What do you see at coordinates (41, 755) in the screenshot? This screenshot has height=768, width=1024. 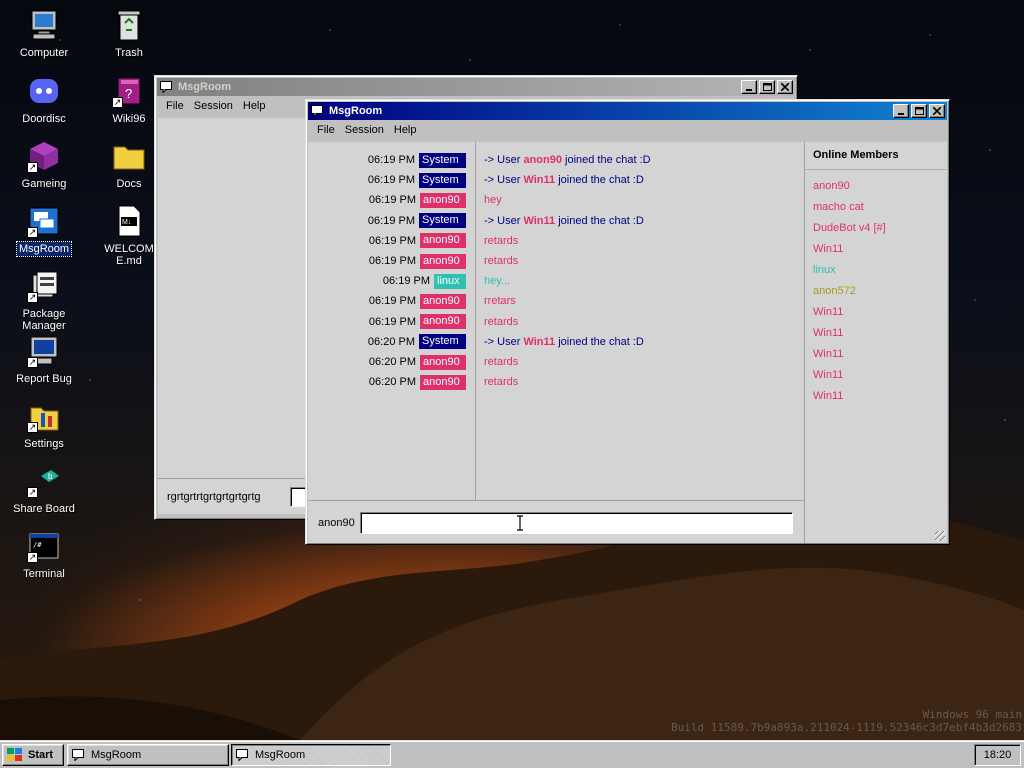 I see `start-label: Start` at bounding box center [41, 755].